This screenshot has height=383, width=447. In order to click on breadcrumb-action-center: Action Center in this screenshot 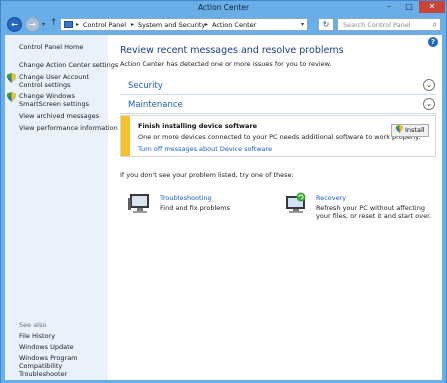, I will do `click(234, 25)`.